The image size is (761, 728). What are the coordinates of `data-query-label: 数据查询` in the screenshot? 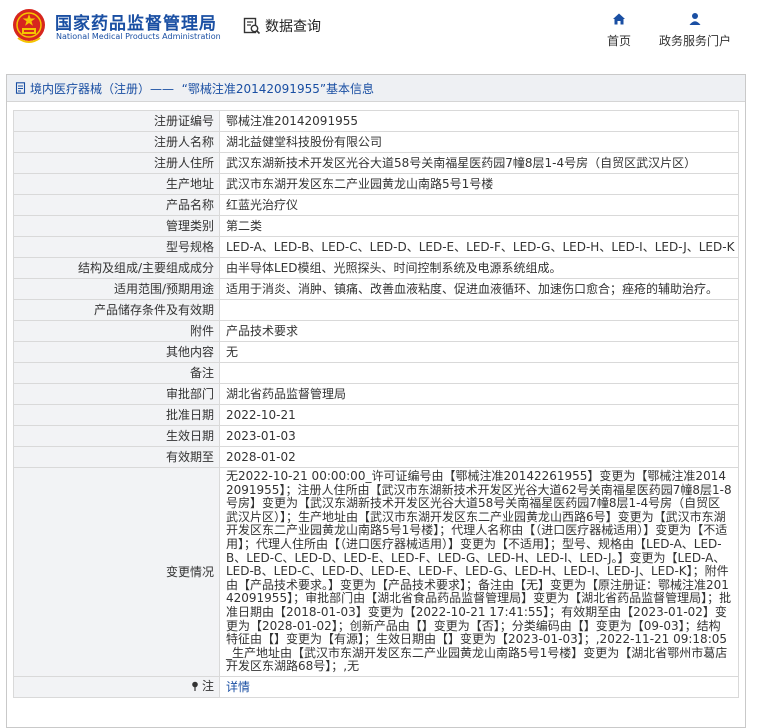 It's located at (293, 27).